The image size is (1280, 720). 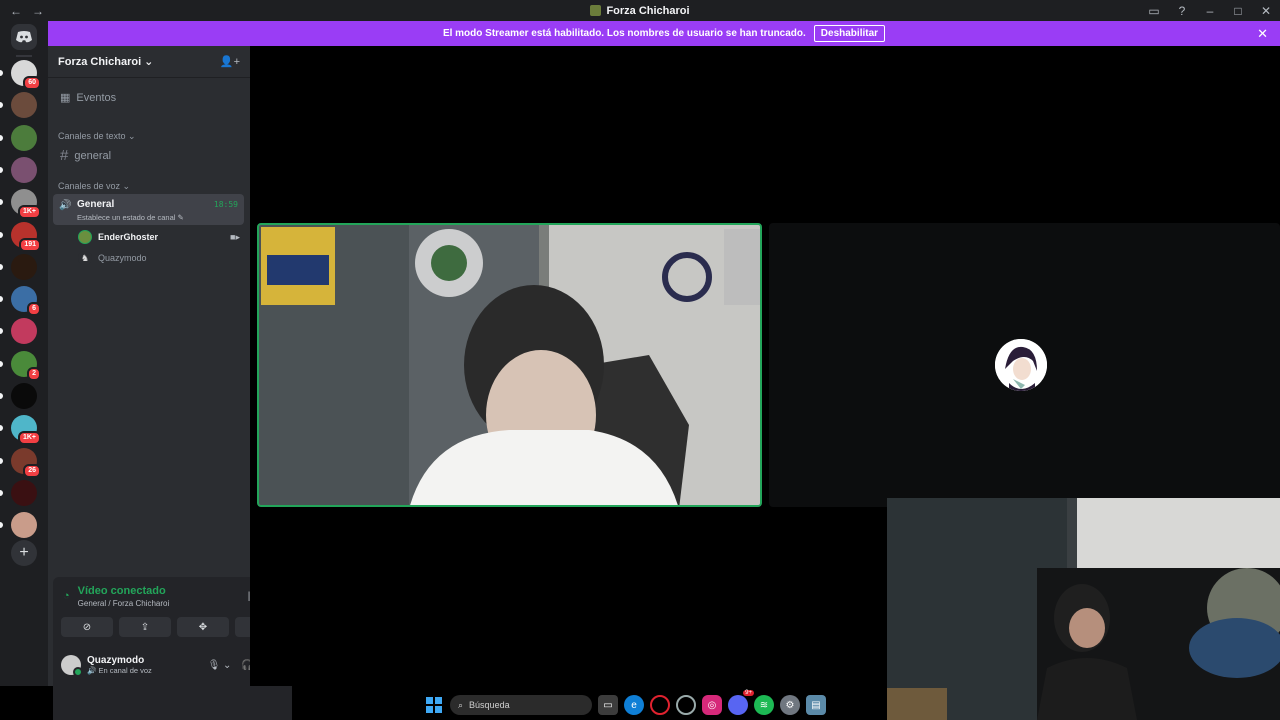 I want to click on server-icon: 60, so click(x=20, y=75).